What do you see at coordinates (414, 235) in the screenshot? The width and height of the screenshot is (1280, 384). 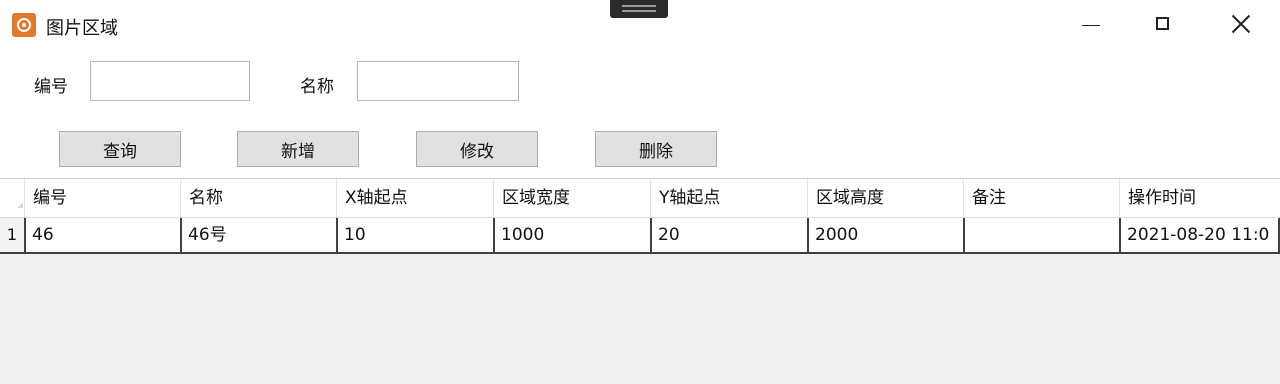 I see `table-cell: 10` at bounding box center [414, 235].